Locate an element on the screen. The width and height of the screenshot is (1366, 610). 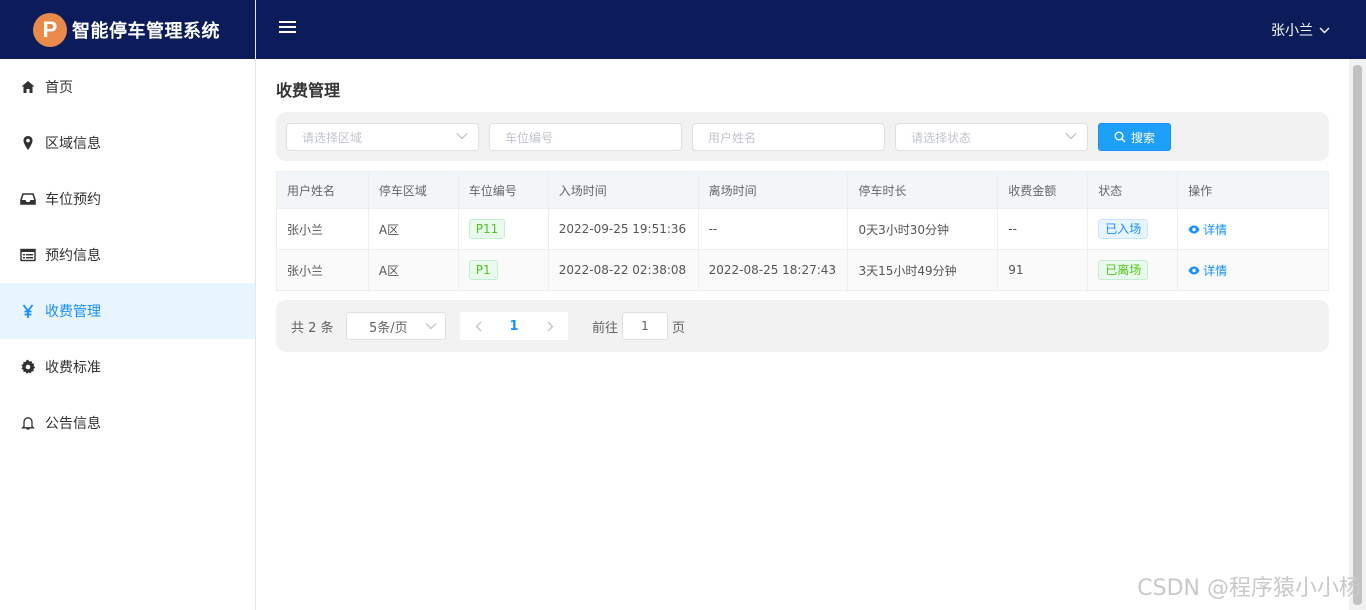
cell-duration: 3天15小时49分钟 is located at coordinates (923, 270).